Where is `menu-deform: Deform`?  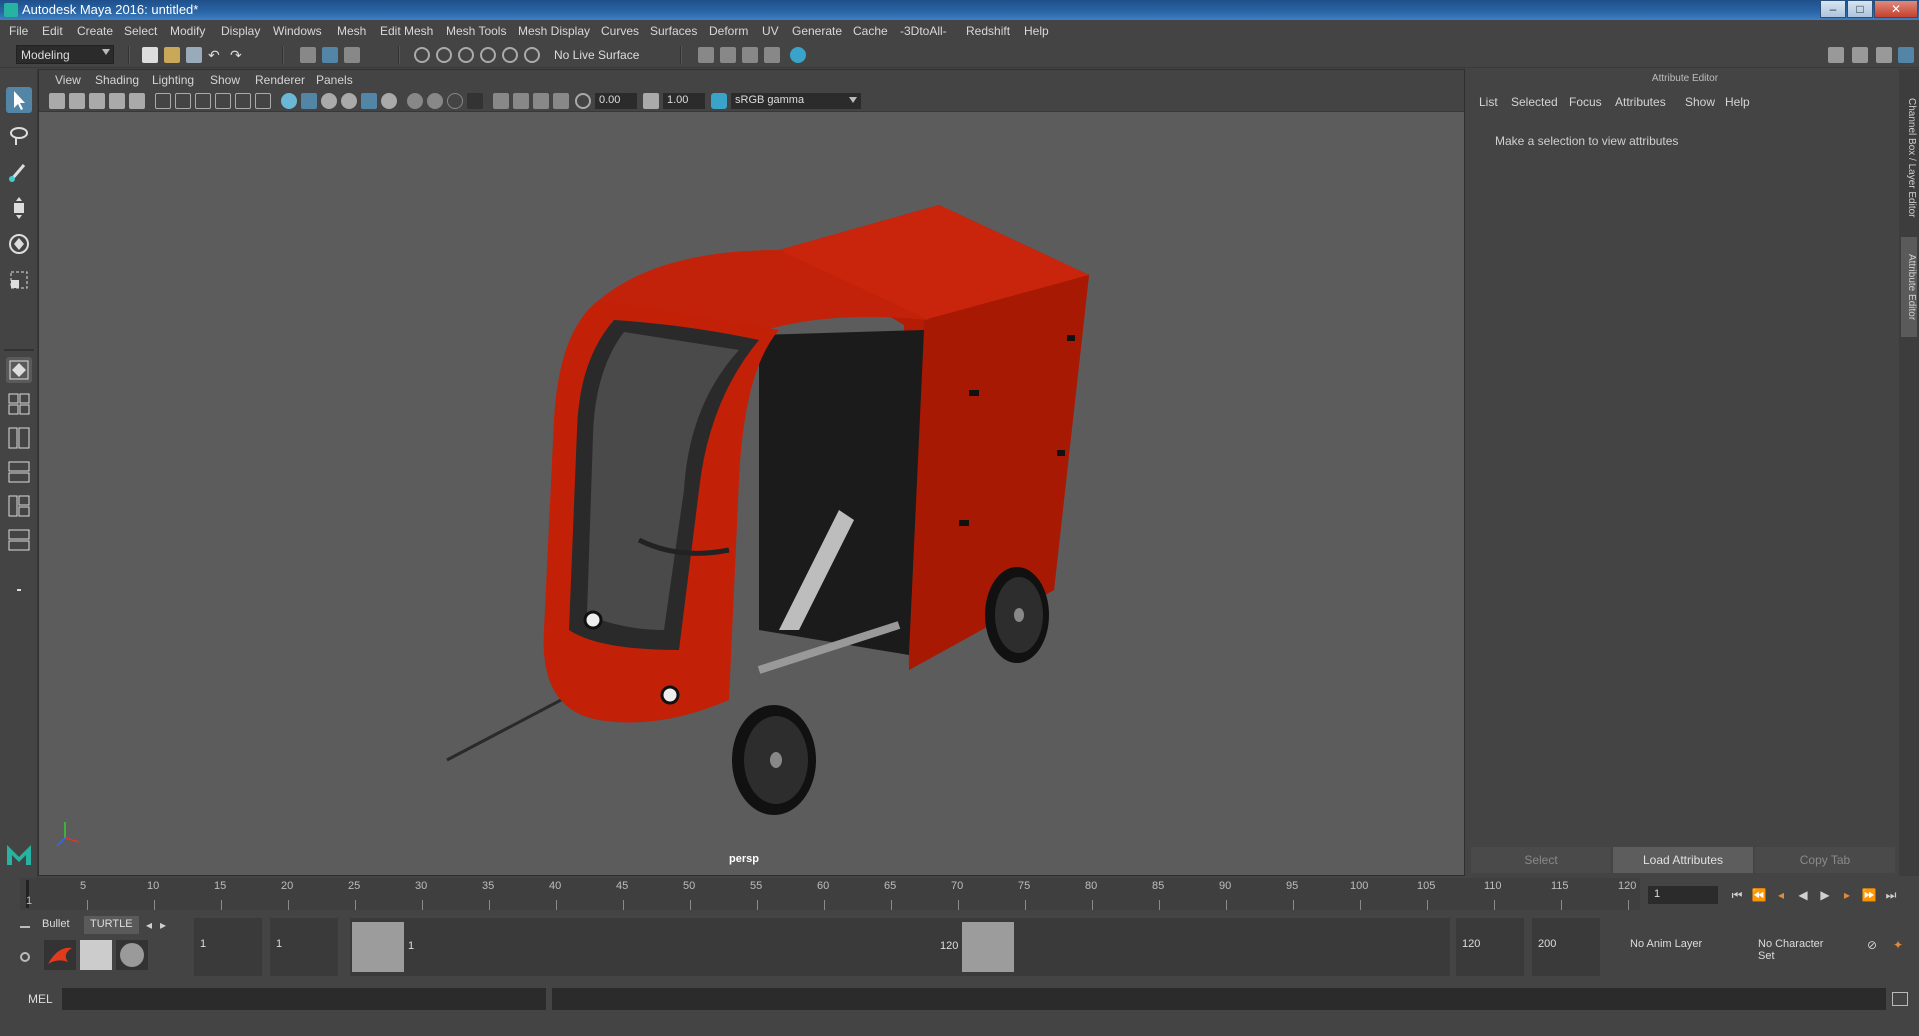 menu-deform: Deform is located at coordinates (728, 31).